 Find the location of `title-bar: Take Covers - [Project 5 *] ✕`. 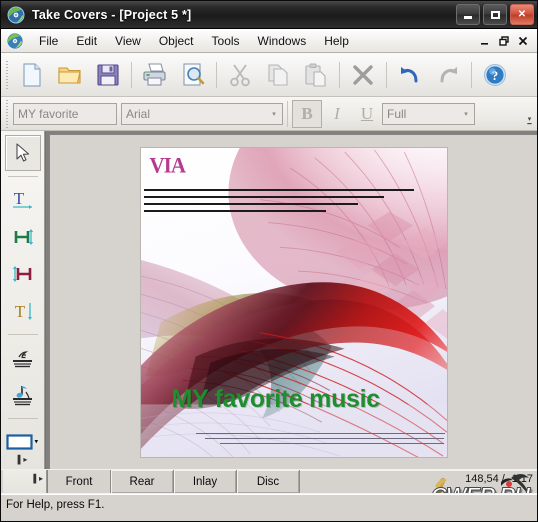

title-bar: Take Covers - [Project 5 *] ✕ is located at coordinates (269, 15).